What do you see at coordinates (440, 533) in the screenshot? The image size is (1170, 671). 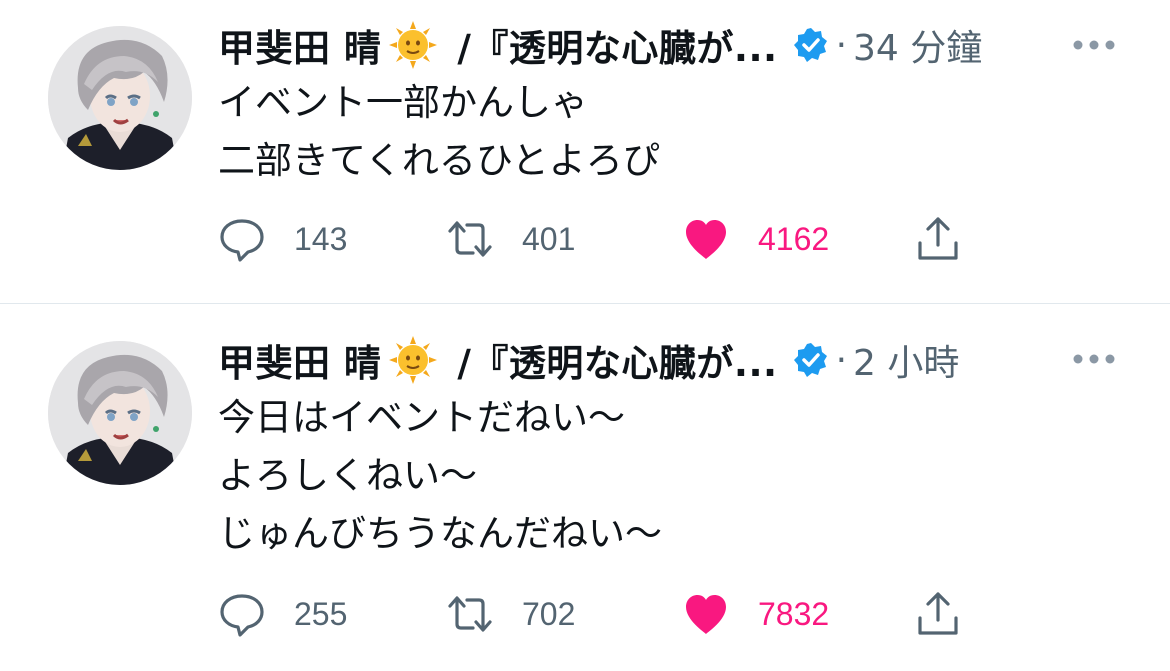 I see `tweet-text-line: じゅんびちうなんだねい〜` at bounding box center [440, 533].